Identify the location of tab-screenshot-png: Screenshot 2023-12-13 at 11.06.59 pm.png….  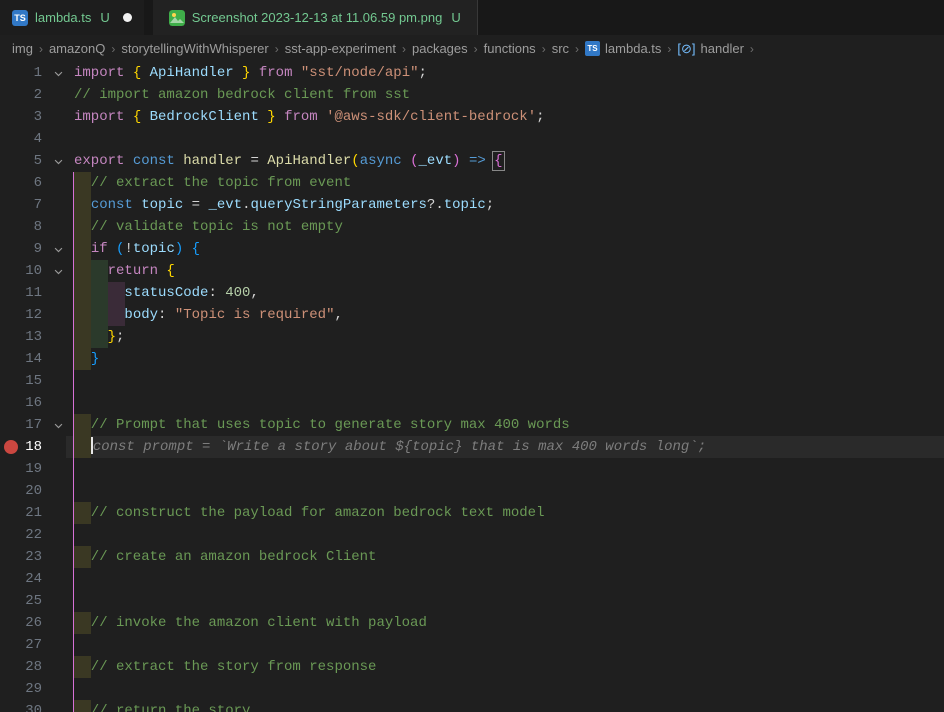
(315, 17).